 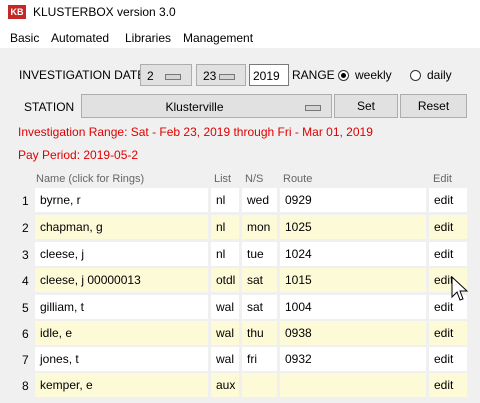 What do you see at coordinates (240, 13) in the screenshot?
I see `title-bar: KB KLUSTERBOX version 3.0` at bounding box center [240, 13].